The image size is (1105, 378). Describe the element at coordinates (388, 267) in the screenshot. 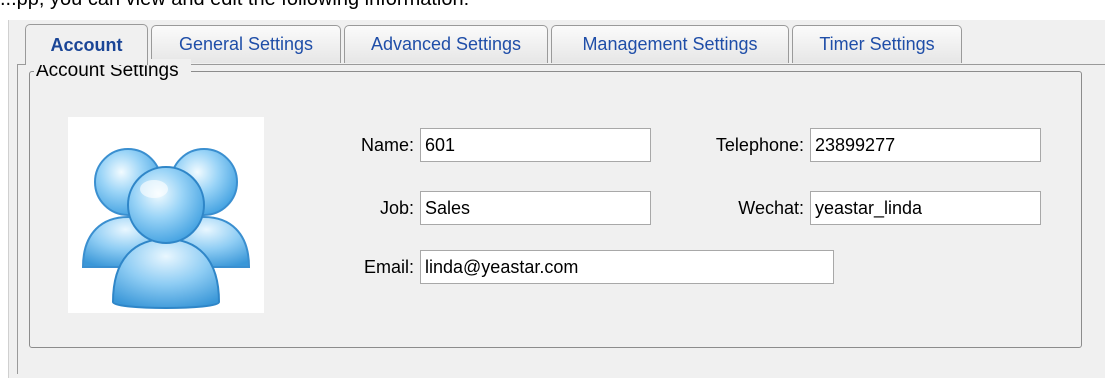

I see `email-label: Email:` at that location.